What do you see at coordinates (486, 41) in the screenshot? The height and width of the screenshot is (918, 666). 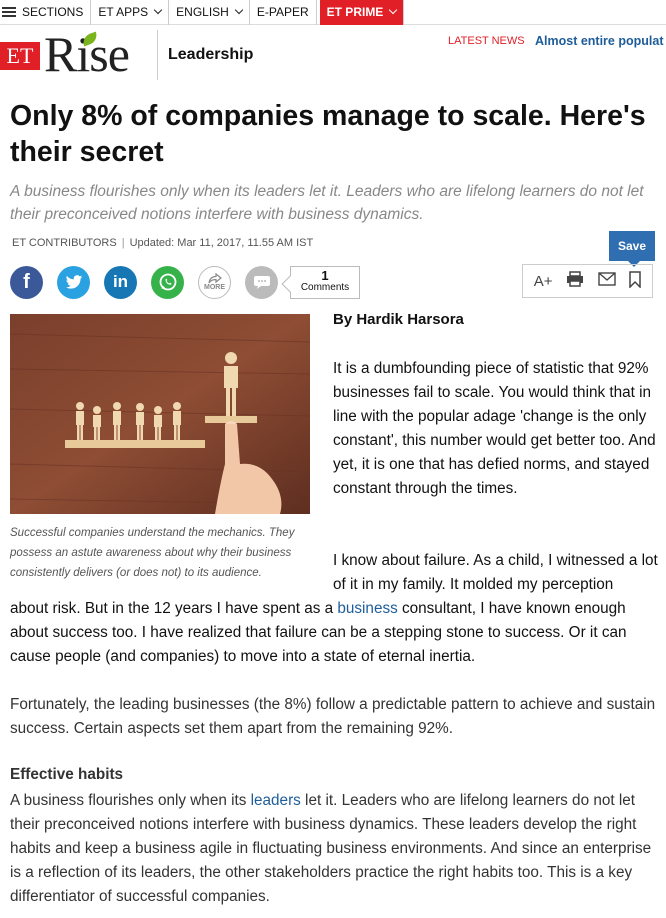 I see `latest-news-label: LATEST NEWS` at bounding box center [486, 41].